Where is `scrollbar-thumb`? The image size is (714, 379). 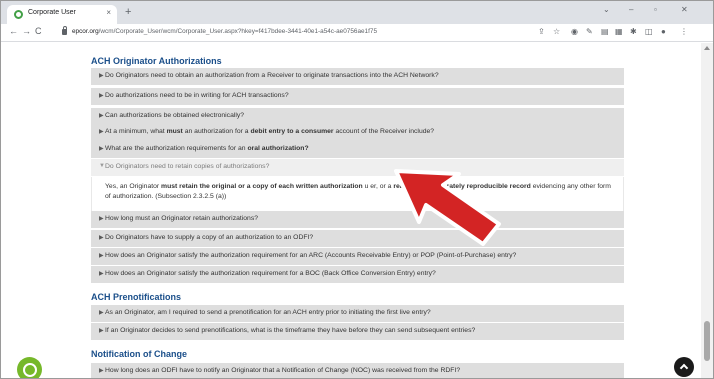
scrollbar-thumb is located at coordinates (707, 341).